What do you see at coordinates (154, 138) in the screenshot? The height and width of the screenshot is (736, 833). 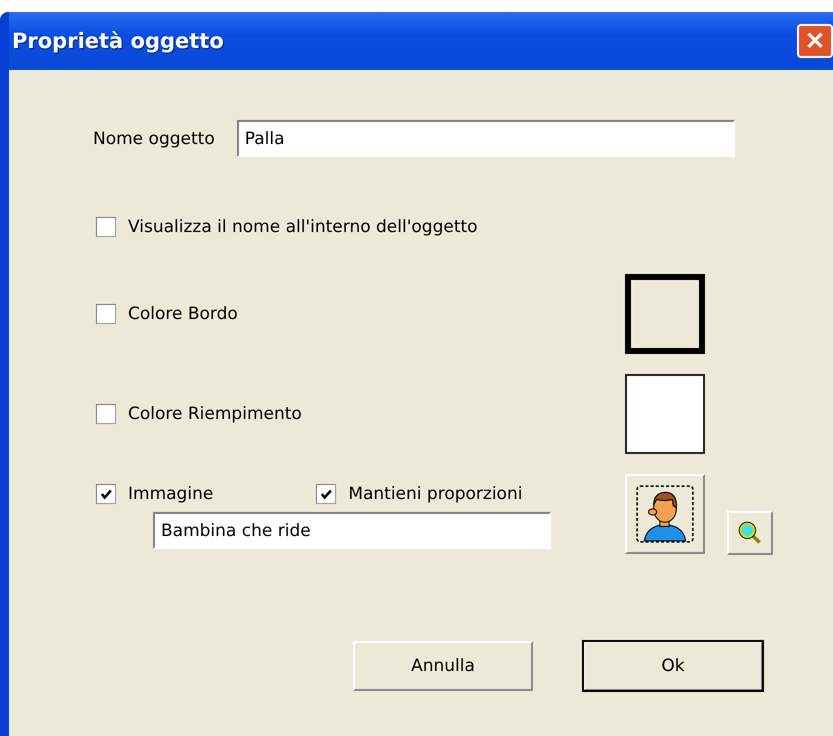 I see `field-label: Nome oggetto` at bounding box center [154, 138].